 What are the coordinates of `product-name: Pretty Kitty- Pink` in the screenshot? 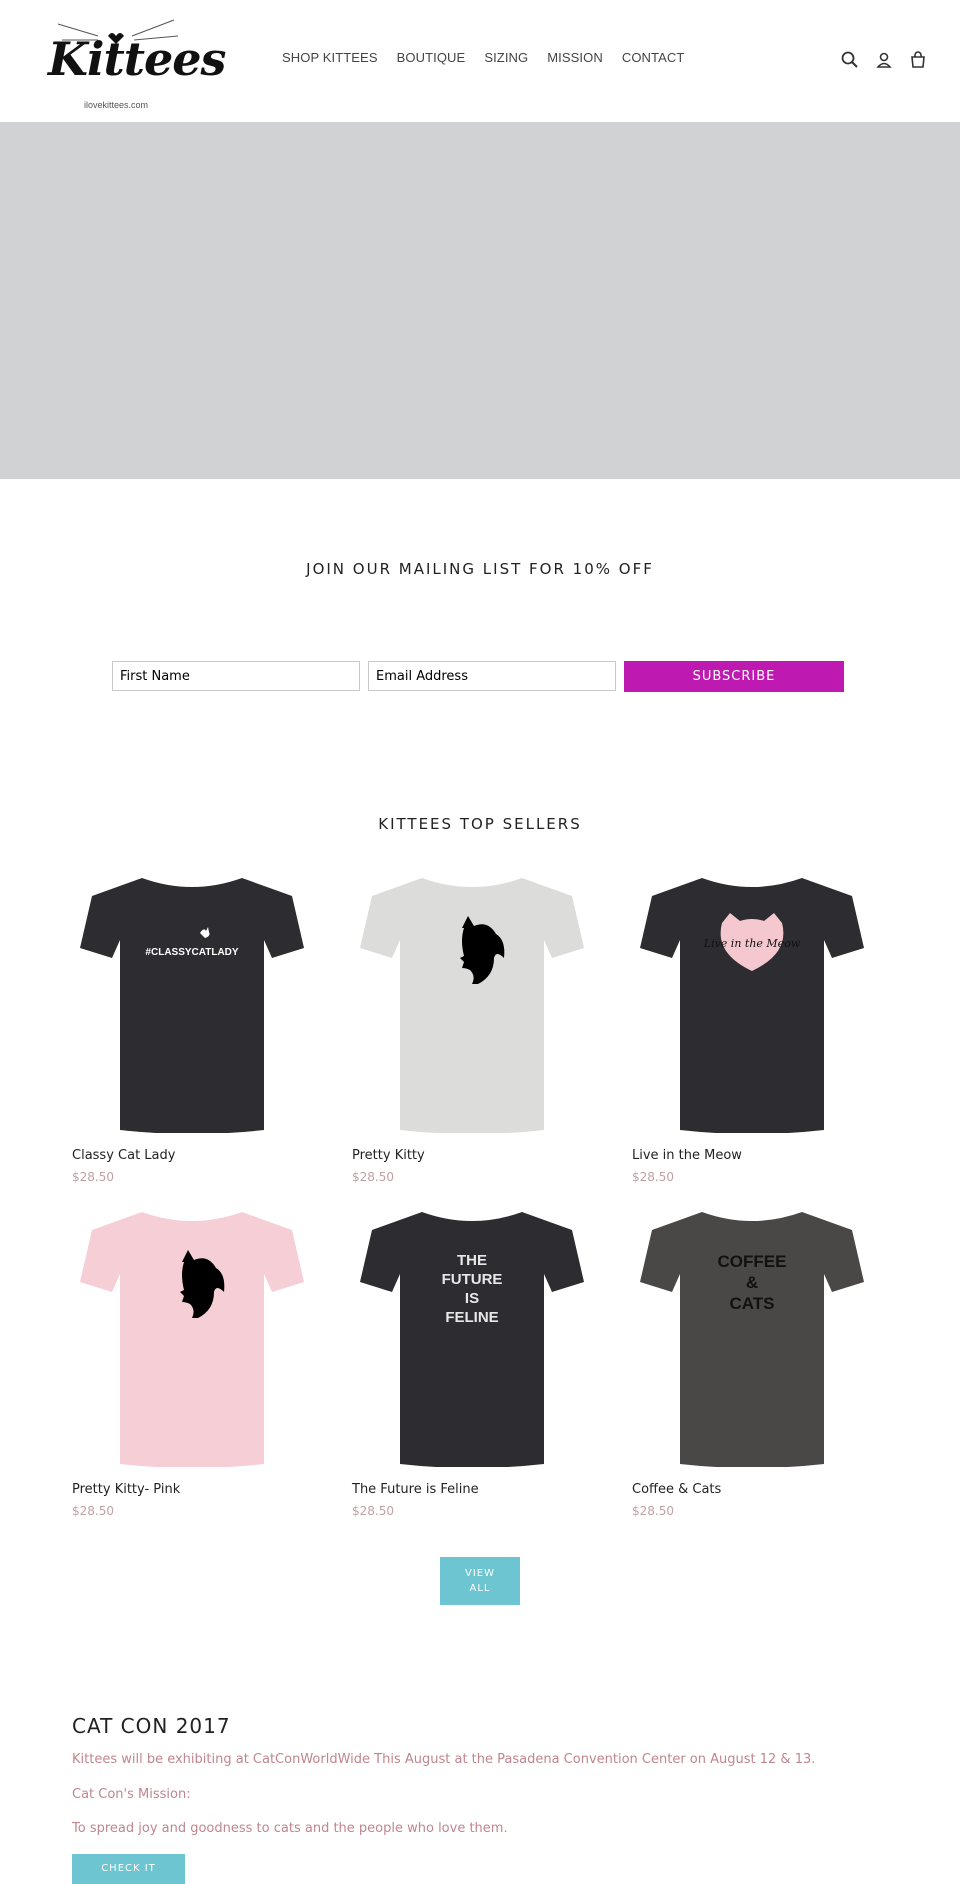 It's located at (126, 1489).